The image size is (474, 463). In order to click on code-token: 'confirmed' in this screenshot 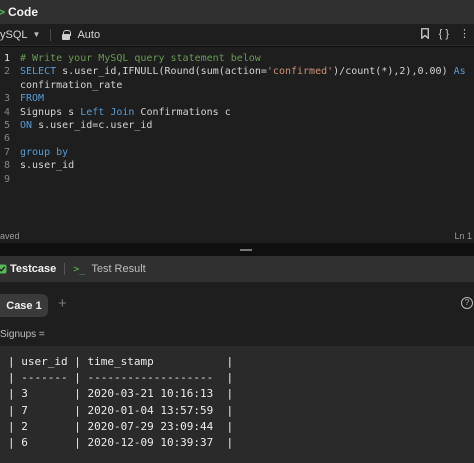, I will do `click(300, 72)`.